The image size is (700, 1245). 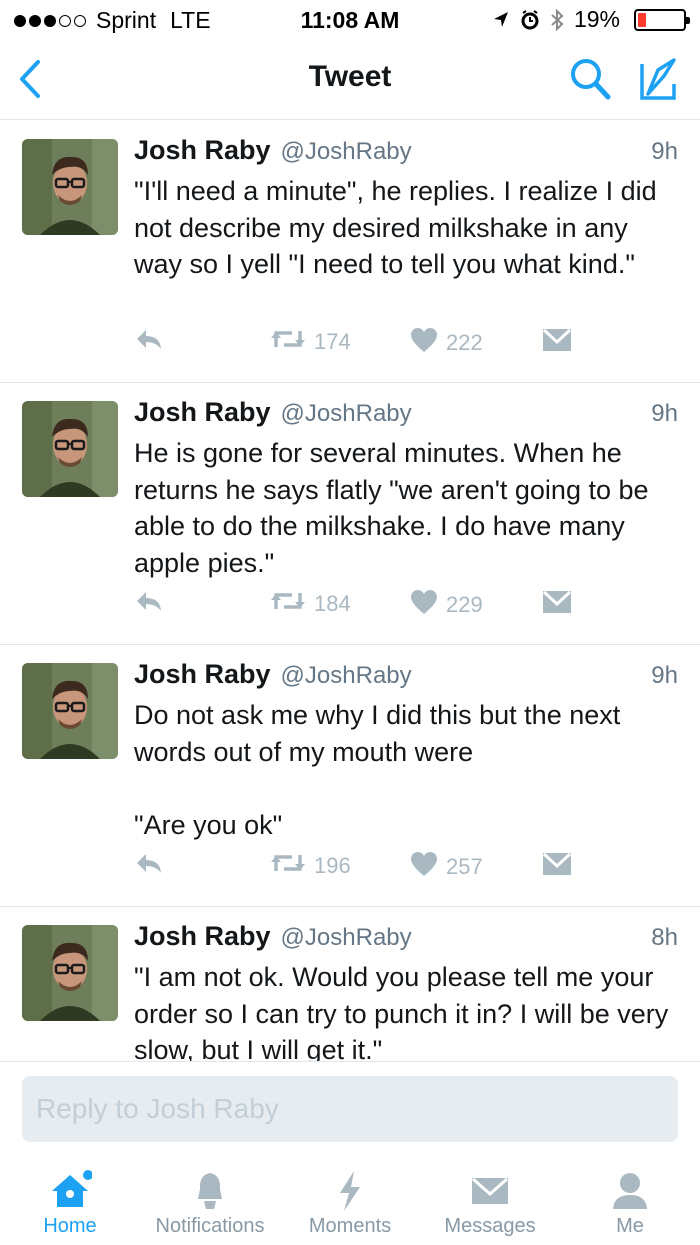 I want to click on nav-bar: Tweet, so click(x=350, y=80).